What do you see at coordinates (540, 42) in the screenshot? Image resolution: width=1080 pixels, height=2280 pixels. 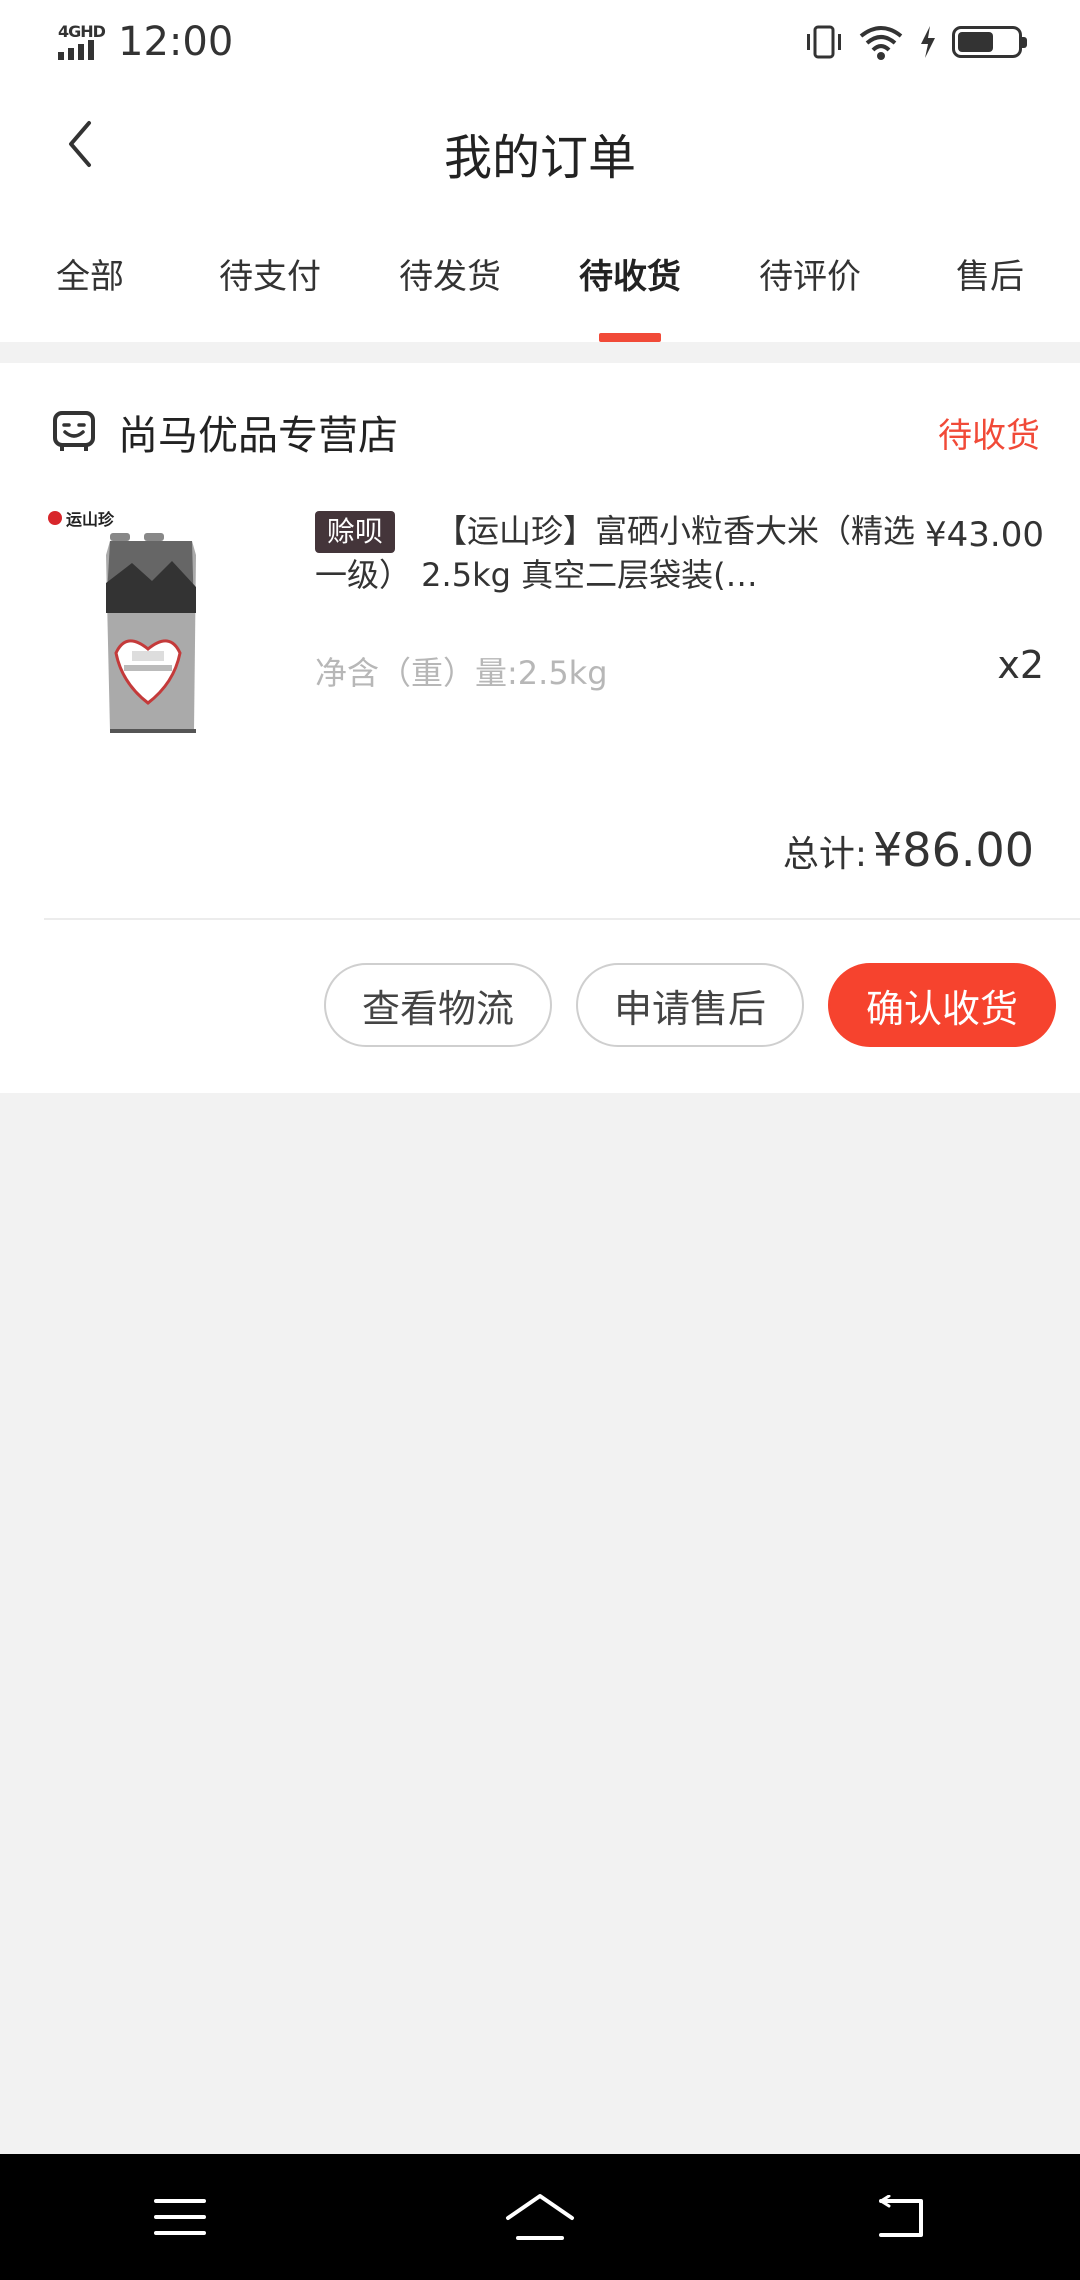 I see `status-bar: 4GHD 12:00` at bounding box center [540, 42].